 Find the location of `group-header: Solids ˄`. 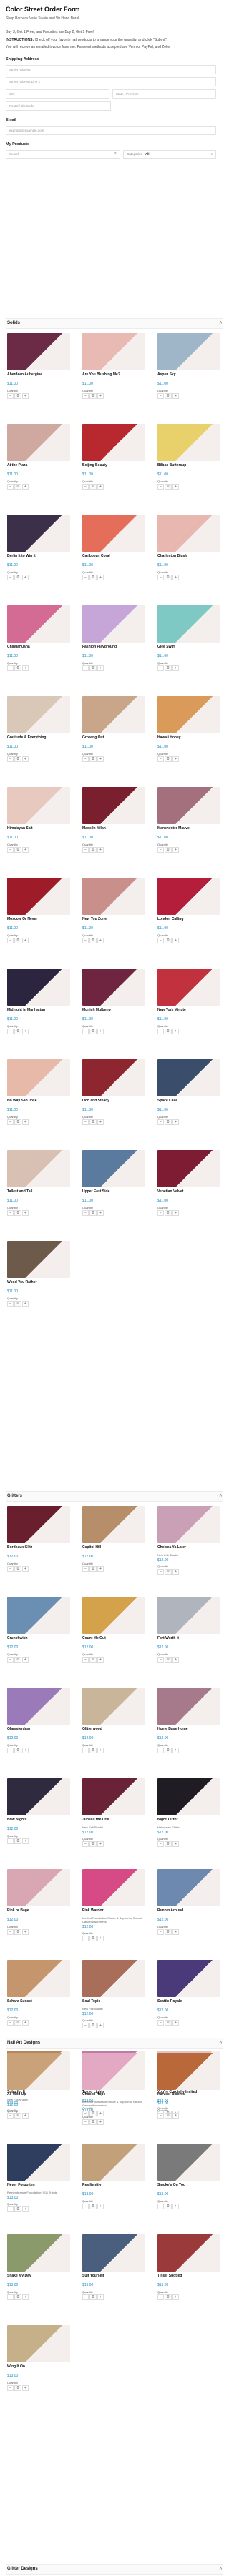

group-header: Solids ˄ is located at coordinates (114, 324).